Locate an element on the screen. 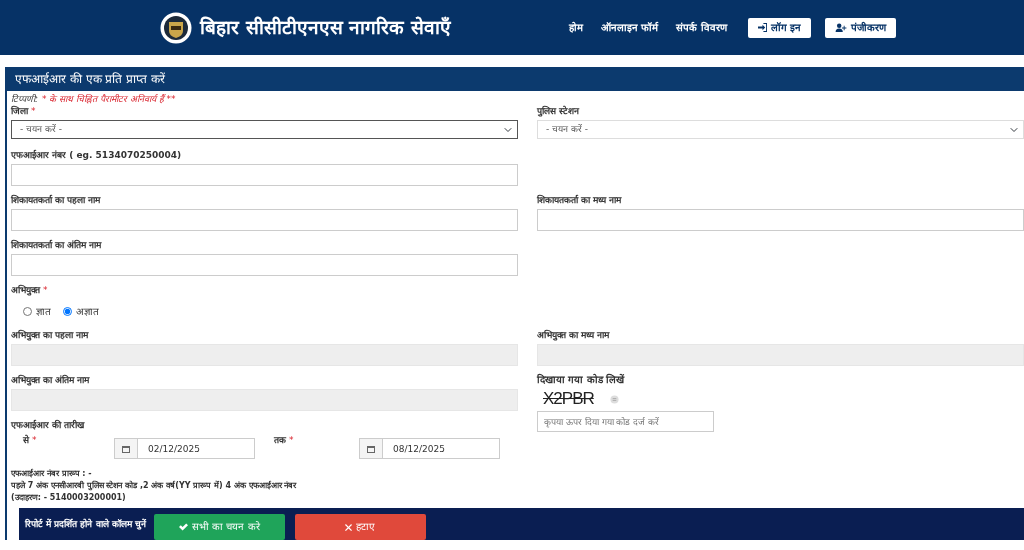  field-label: शिकायतकर्ता का अंतिम नाम is located at coordinates (56, 245).